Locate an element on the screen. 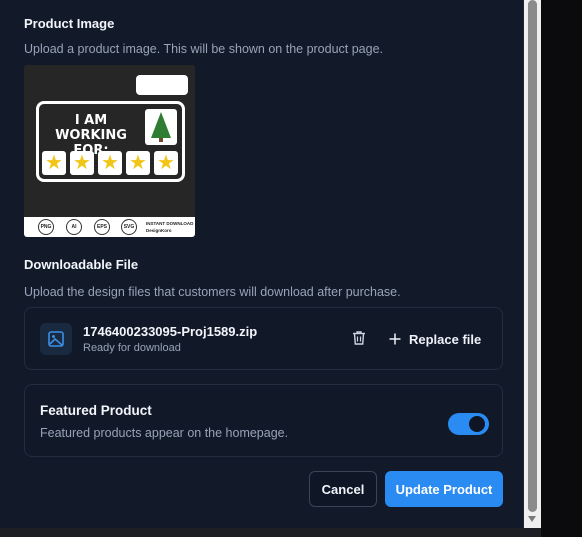  preview-stars: ★ ★ ★ ★ ★ is located at coordinates (110, 163).